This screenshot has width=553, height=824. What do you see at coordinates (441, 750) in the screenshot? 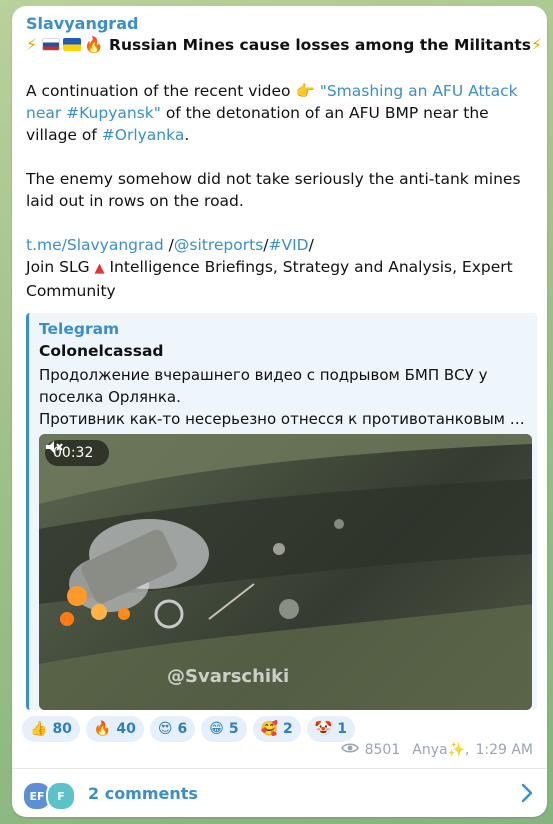
I see `post-author: Anya✨,` at bounding box center [441, 750].